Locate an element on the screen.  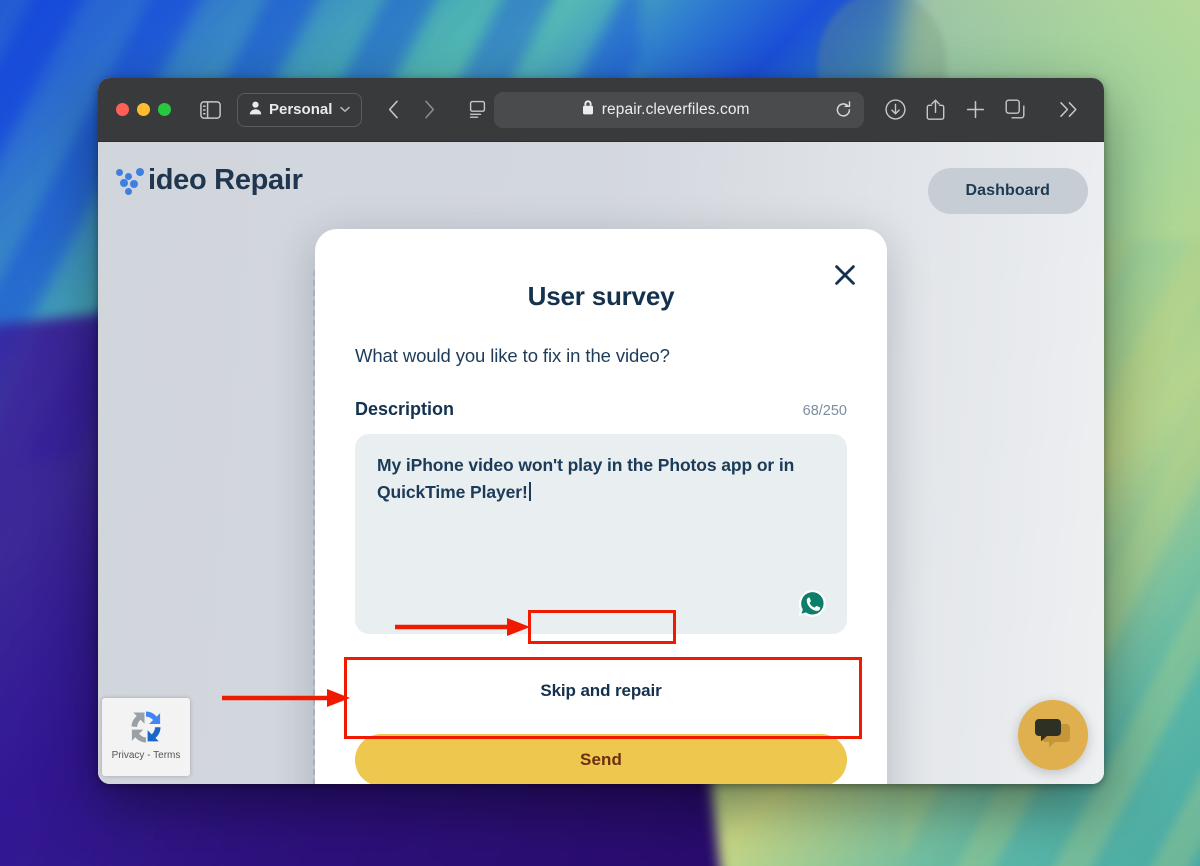
zoom-window-button is located at coordinates (164, 109).